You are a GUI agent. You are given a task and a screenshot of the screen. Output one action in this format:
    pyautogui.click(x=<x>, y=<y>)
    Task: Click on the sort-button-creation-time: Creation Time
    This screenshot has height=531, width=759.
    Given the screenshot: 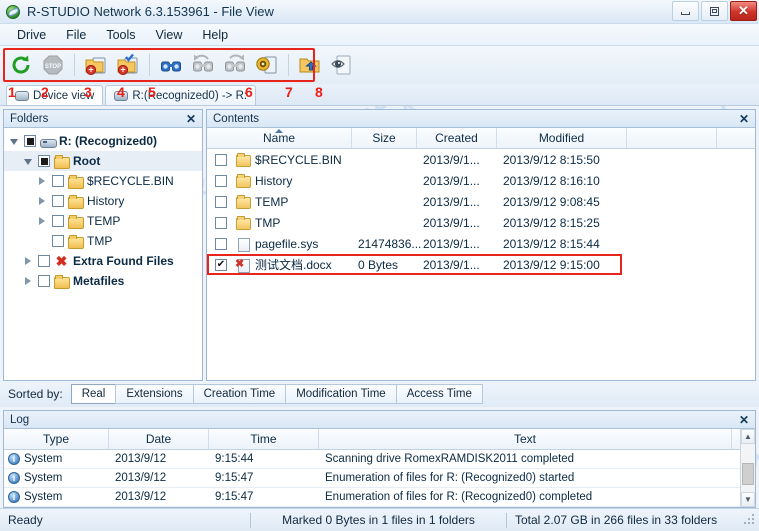 What is the action you would take?
    pyautogui.click(x=239, y=394)
    